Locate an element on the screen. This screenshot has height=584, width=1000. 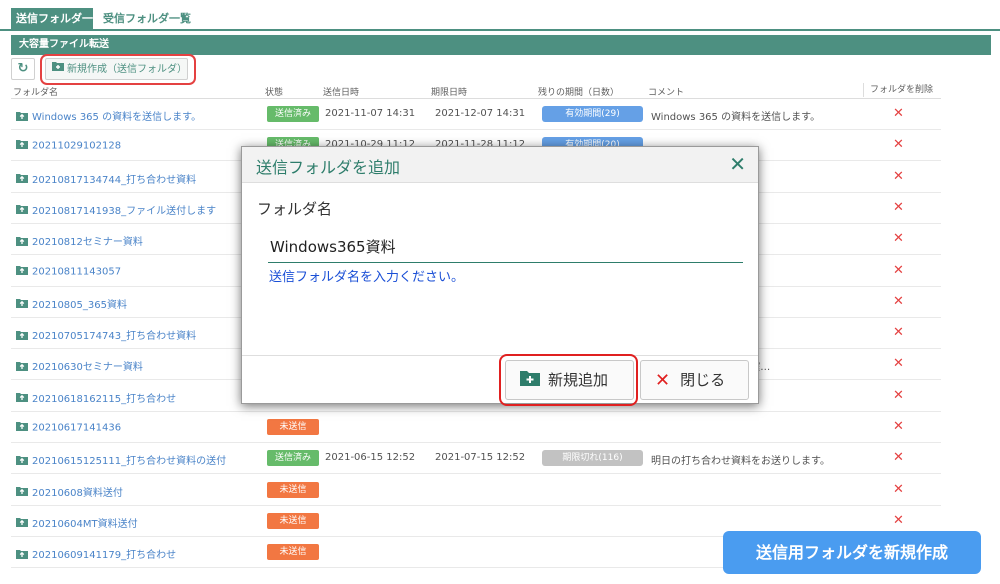
callout-label: 送信用フォルダを新規作成 is located at coordinates (852, 552).